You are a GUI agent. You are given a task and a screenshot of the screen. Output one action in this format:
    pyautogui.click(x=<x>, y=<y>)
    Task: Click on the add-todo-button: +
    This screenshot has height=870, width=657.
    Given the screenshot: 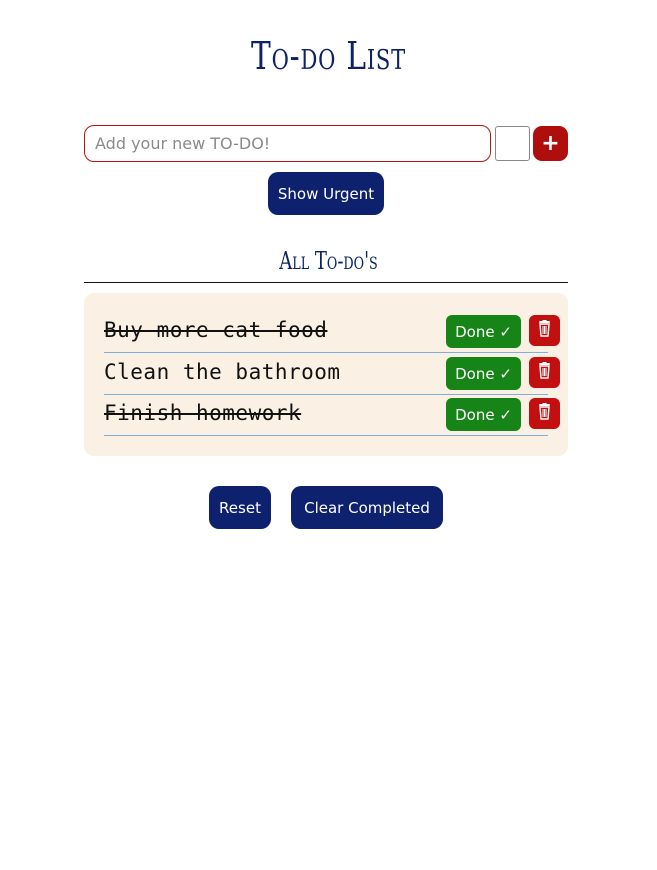 What is the action you would take?
    pyautogui.click(x=550, y=143)
    